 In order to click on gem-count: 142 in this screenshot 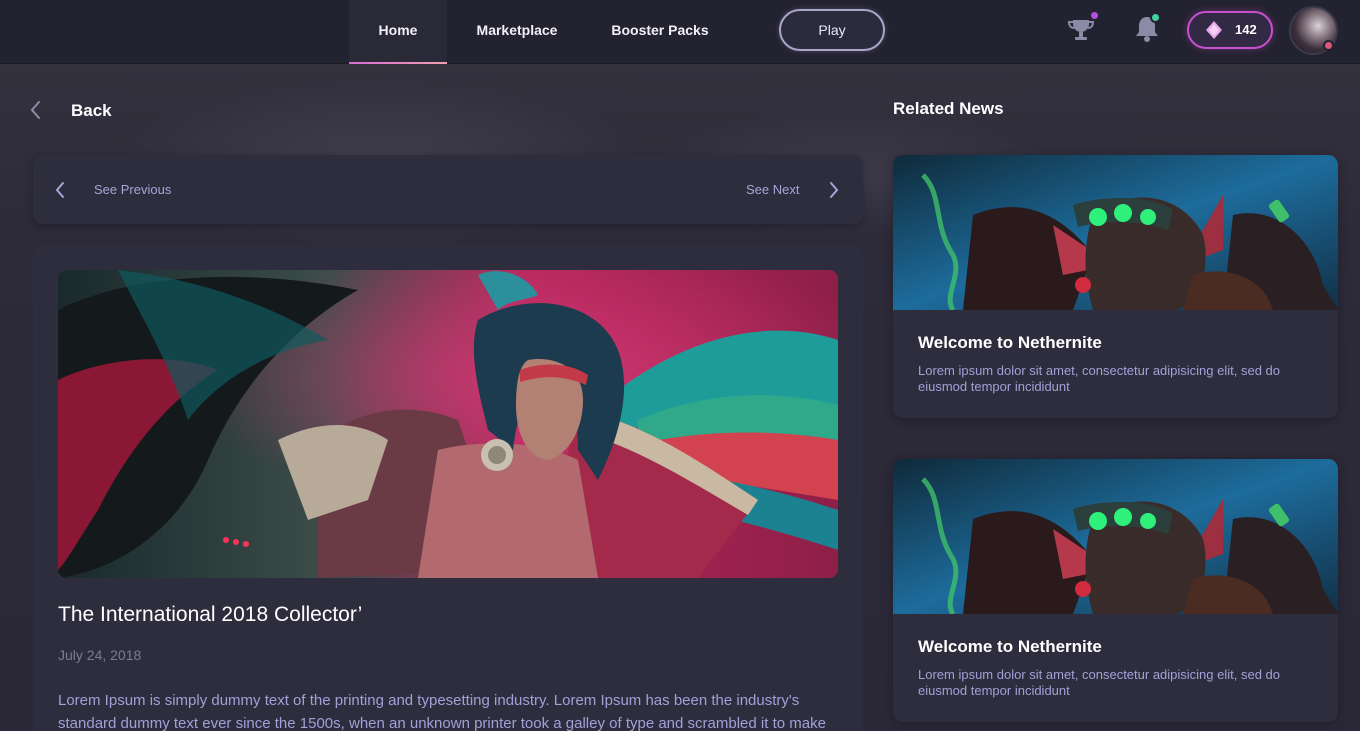, I will do `click(1246, 29)`.